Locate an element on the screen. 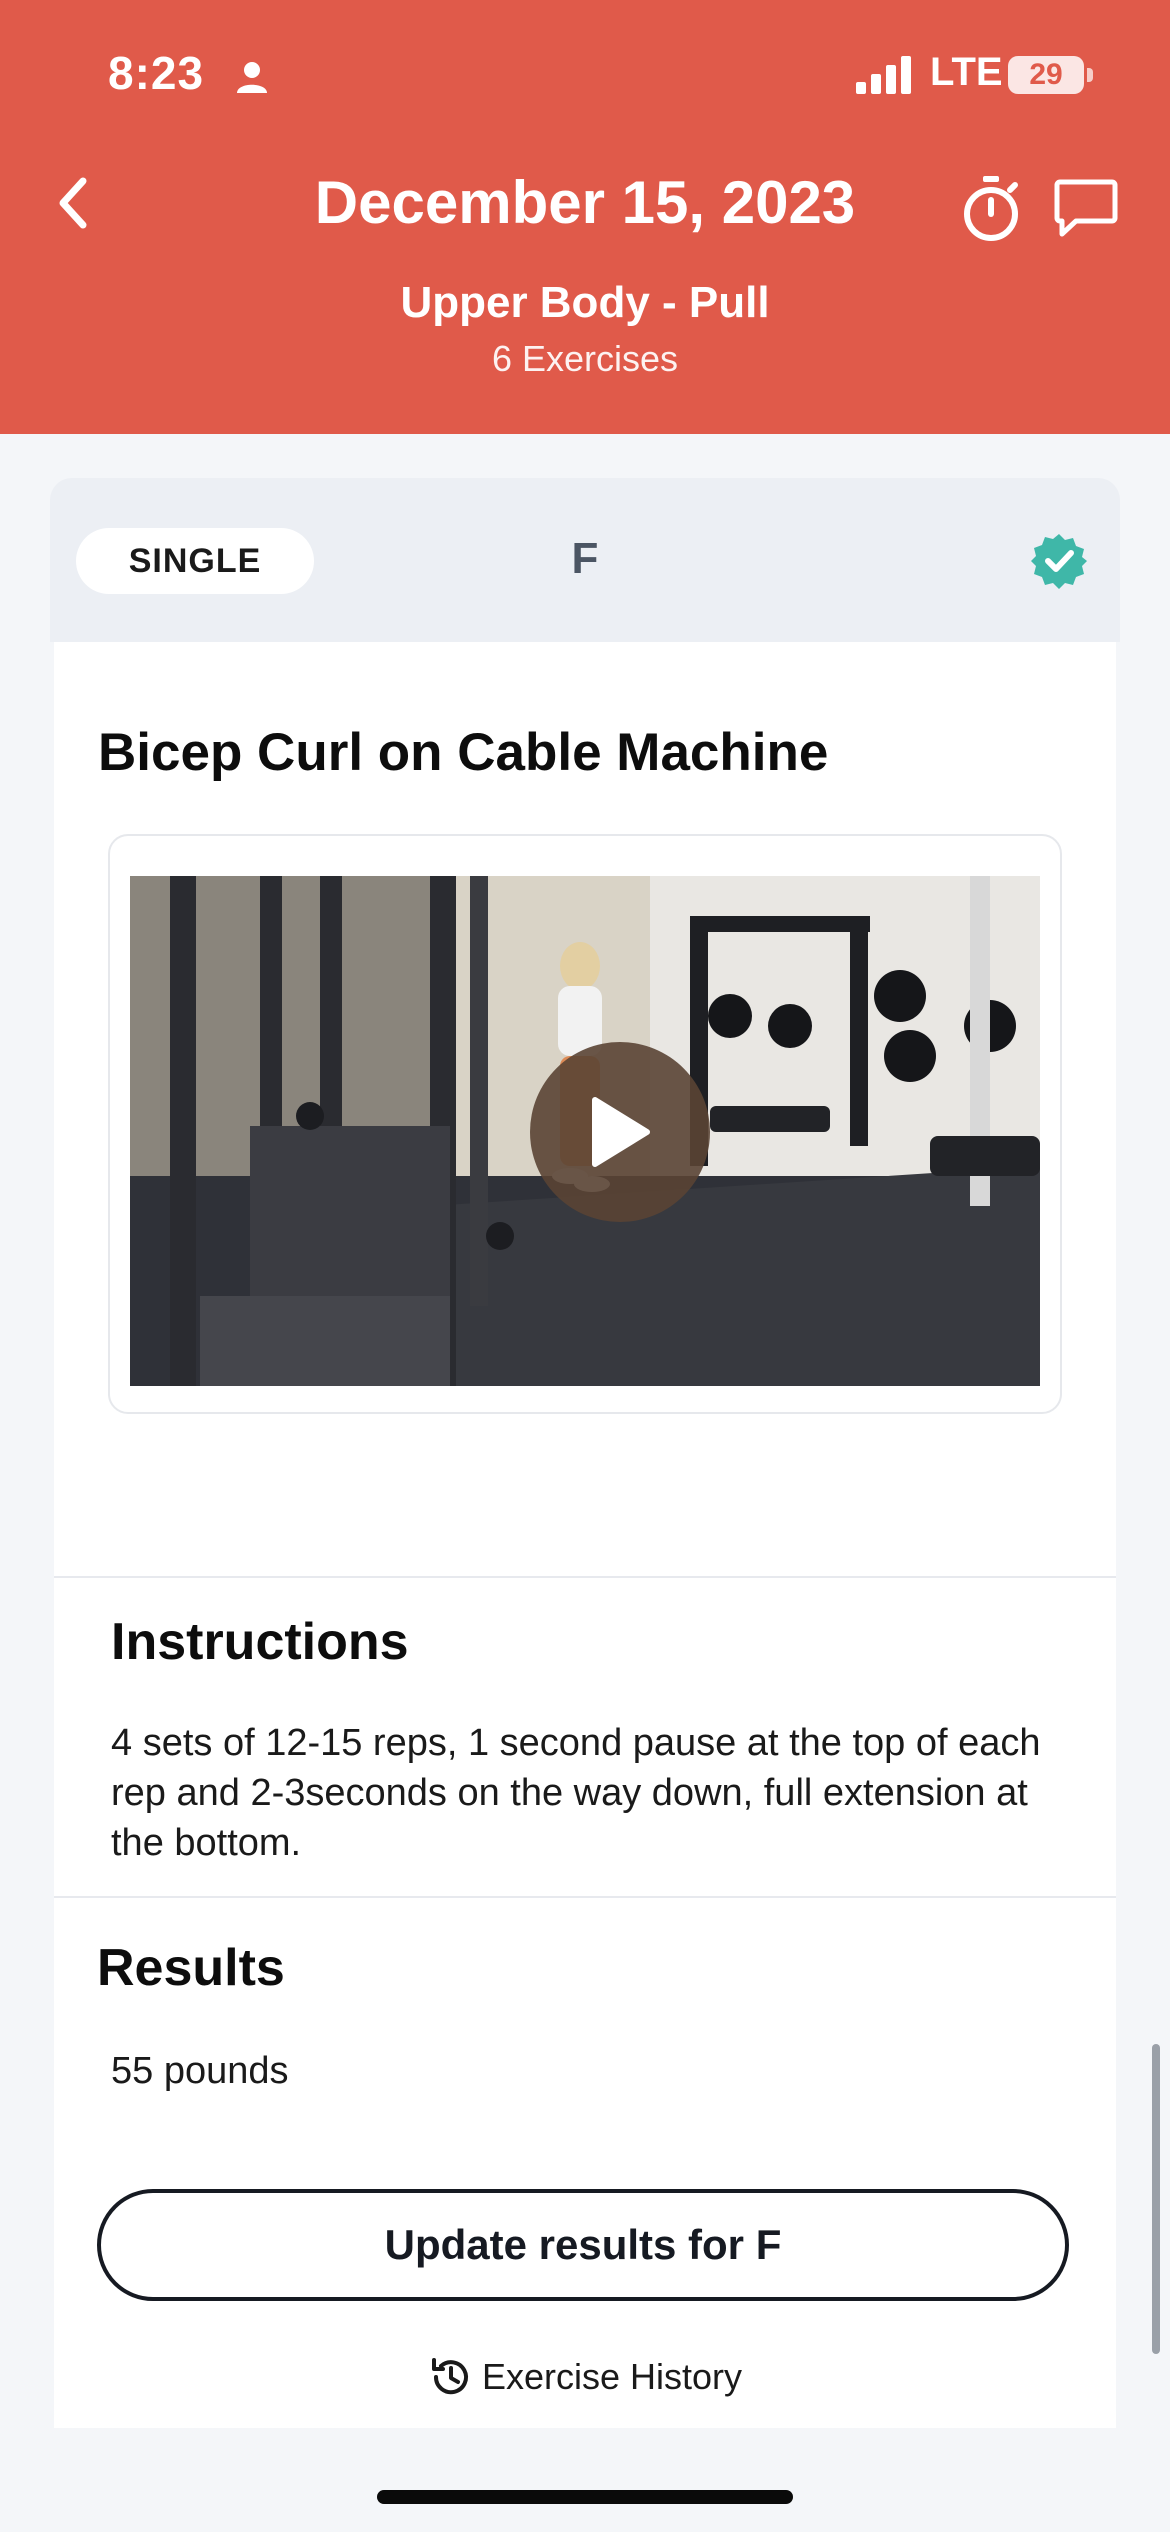  comments-button is located at coordinates (1086, 210).